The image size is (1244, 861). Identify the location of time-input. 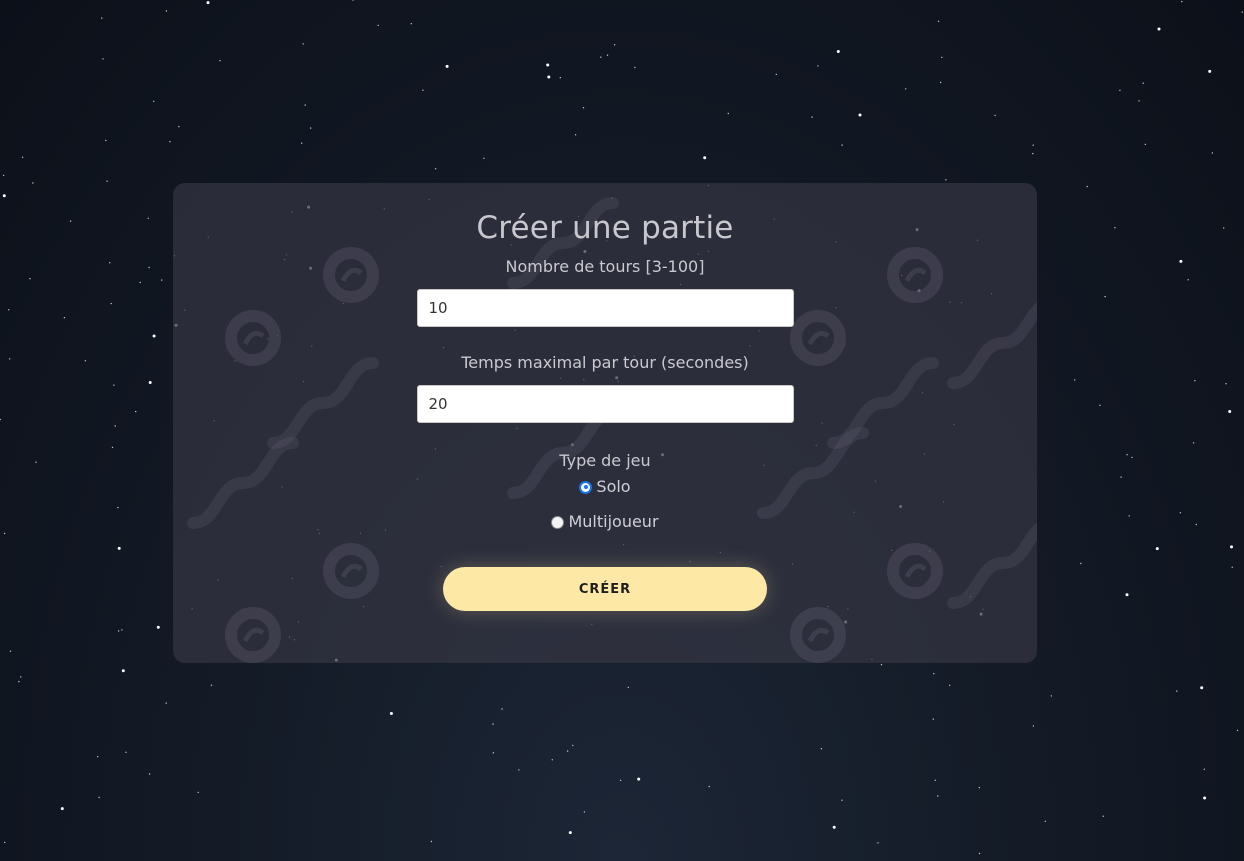
(605, 404).